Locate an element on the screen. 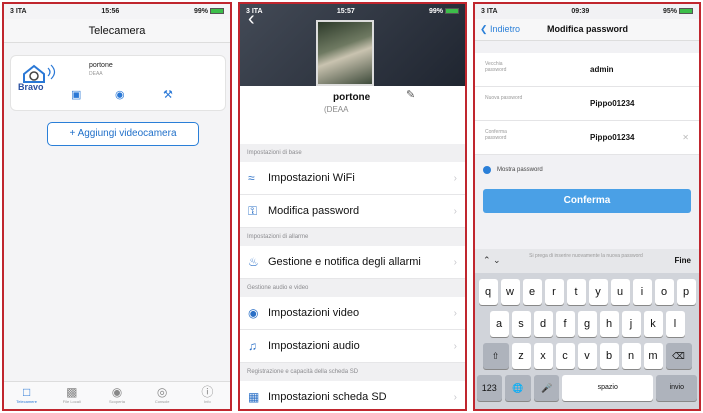  key-row: qwertyuiop is located at coordinates (587, 292).